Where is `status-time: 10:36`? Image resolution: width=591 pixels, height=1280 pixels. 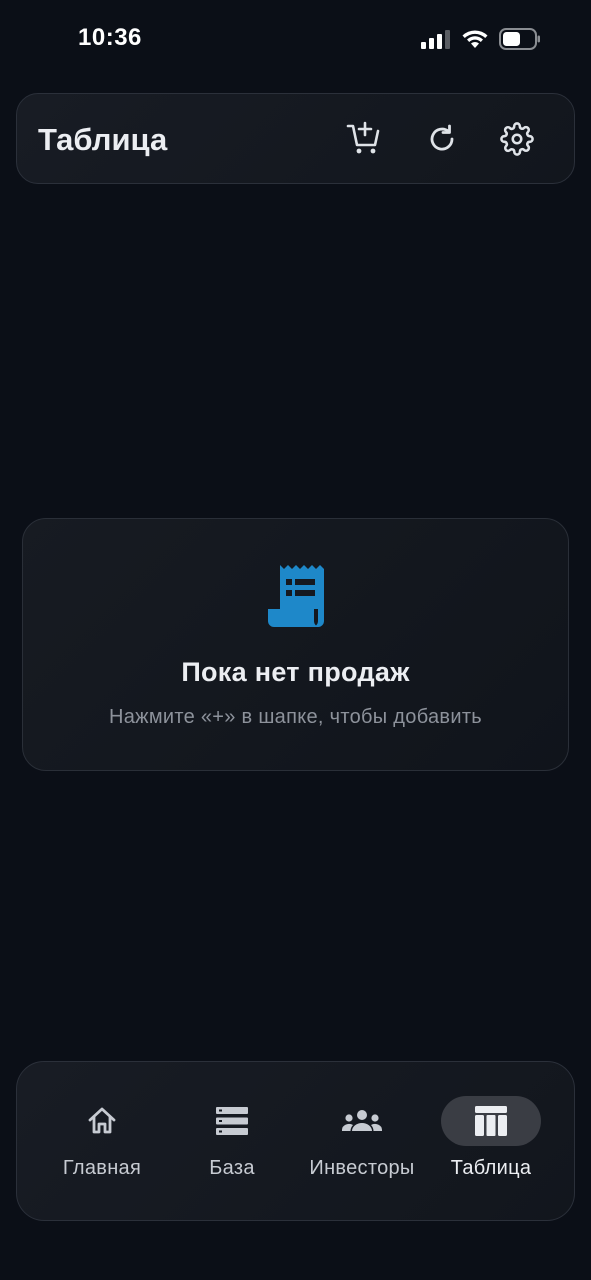
status-time: 10:36 is located at coordinates (110, 37).